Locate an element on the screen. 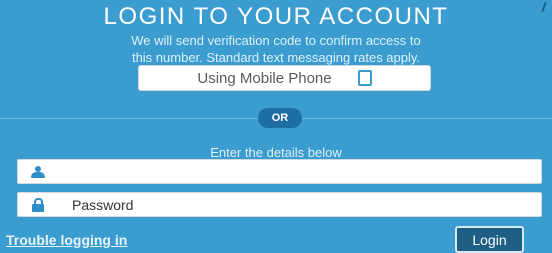 This screenshot has height=253, width=552. mobile-phone-button-label: Using Mobile Phone is located at coordinates (264, 78).